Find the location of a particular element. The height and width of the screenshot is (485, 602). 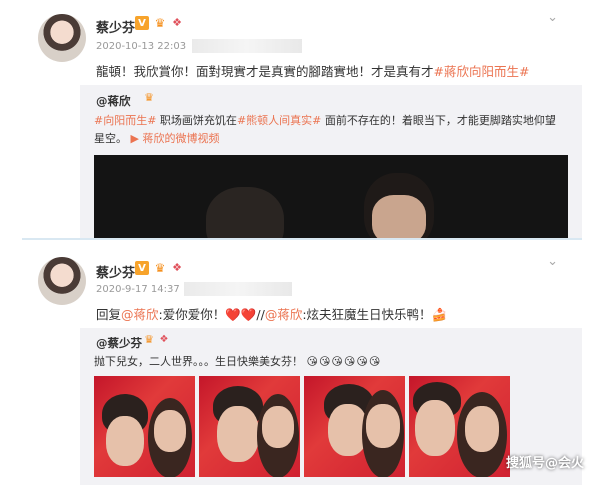

repost-author: @蒋欣 is located at coordinates (113, 101).